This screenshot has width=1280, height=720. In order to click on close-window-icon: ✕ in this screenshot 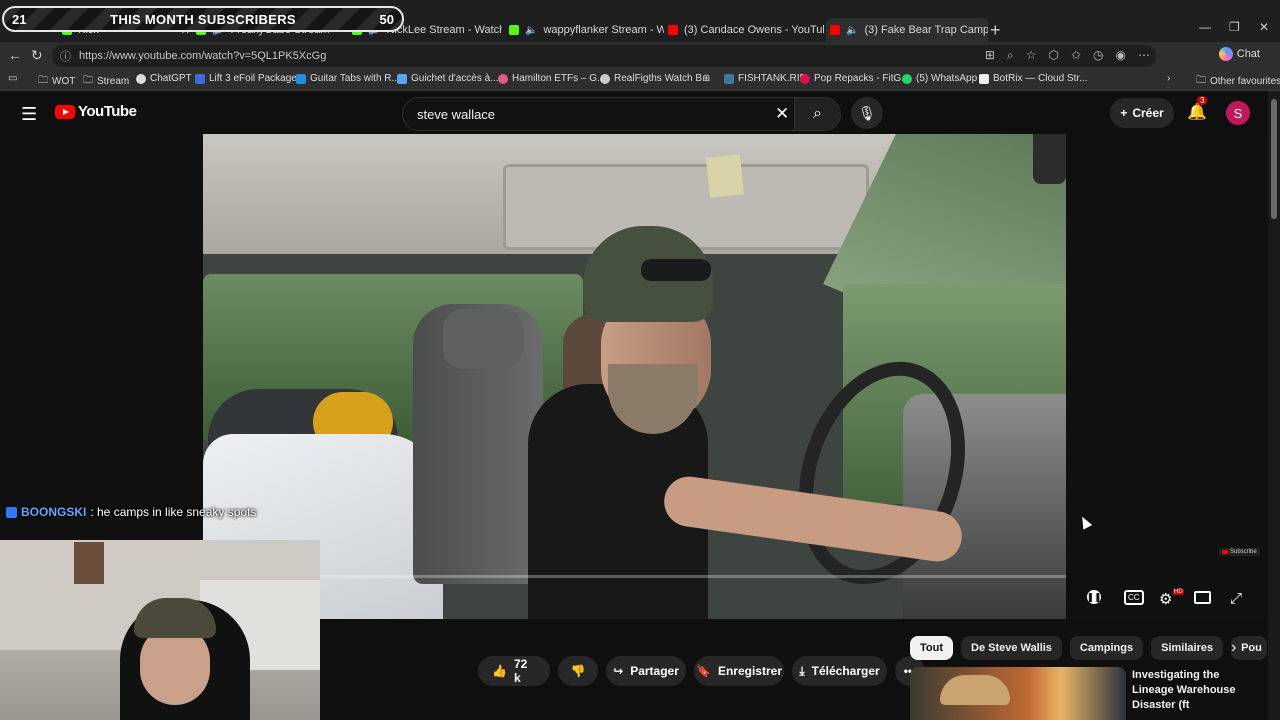, I will do `click(1264, 27)`.